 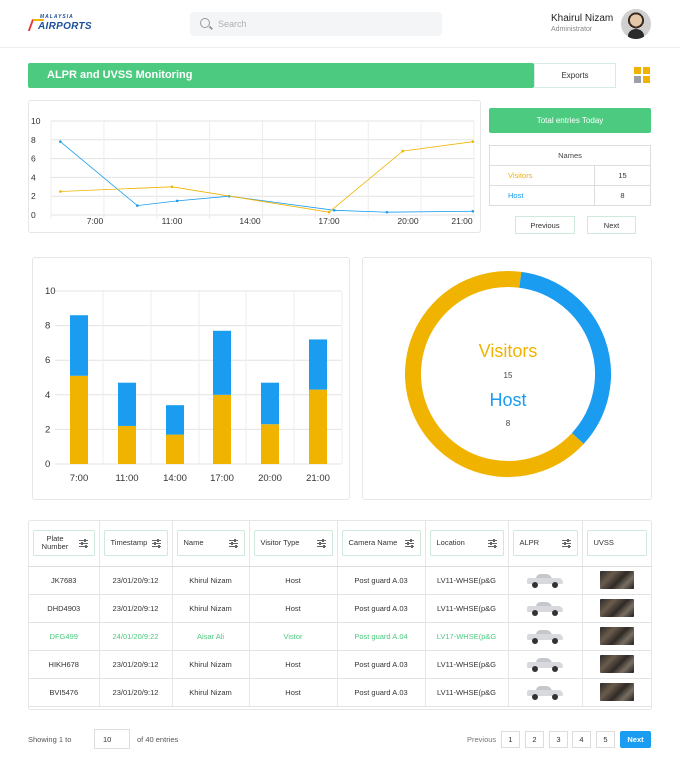 I want to click on malaysia-airports-logo: MALAYSIA AIRPORTS, so click(x=60, y=25).